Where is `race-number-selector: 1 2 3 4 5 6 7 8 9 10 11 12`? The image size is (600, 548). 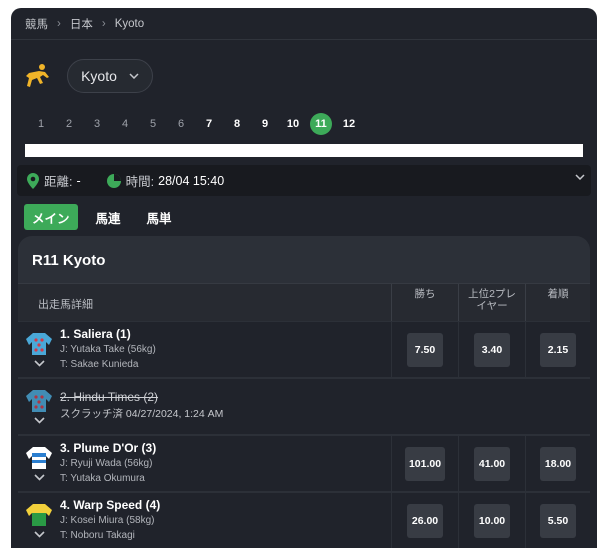
race-number-selector: 1 2 3 4 5 6 7 8 9 10 11 12 is located at coordinates (195, 124).